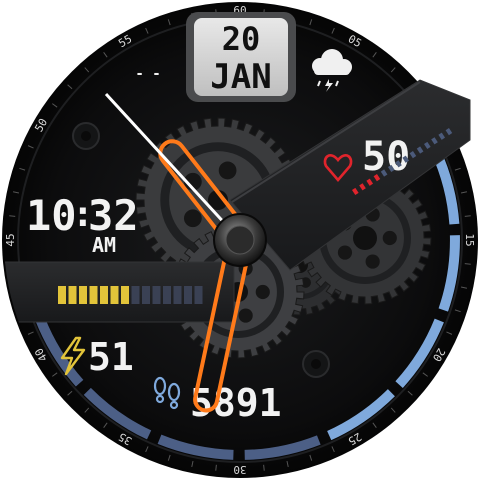  Describe the element at coordinates (236, 403) in the screenshot. I see `steps-value: 5891` at that location.